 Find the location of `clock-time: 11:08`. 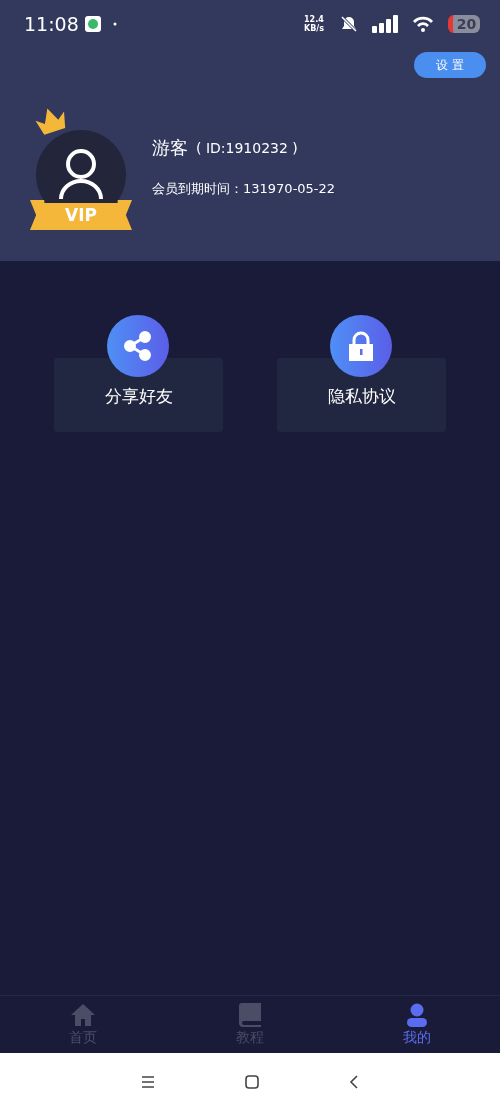

clock-time: 11:08 is located at coordinates (51, 24).